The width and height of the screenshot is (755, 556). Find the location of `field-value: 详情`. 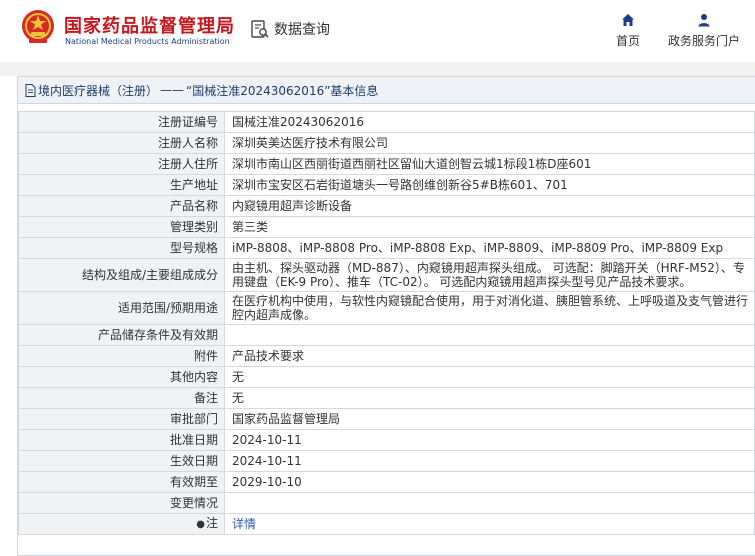

field-value: 详情 is located at coordinates (489, 524).